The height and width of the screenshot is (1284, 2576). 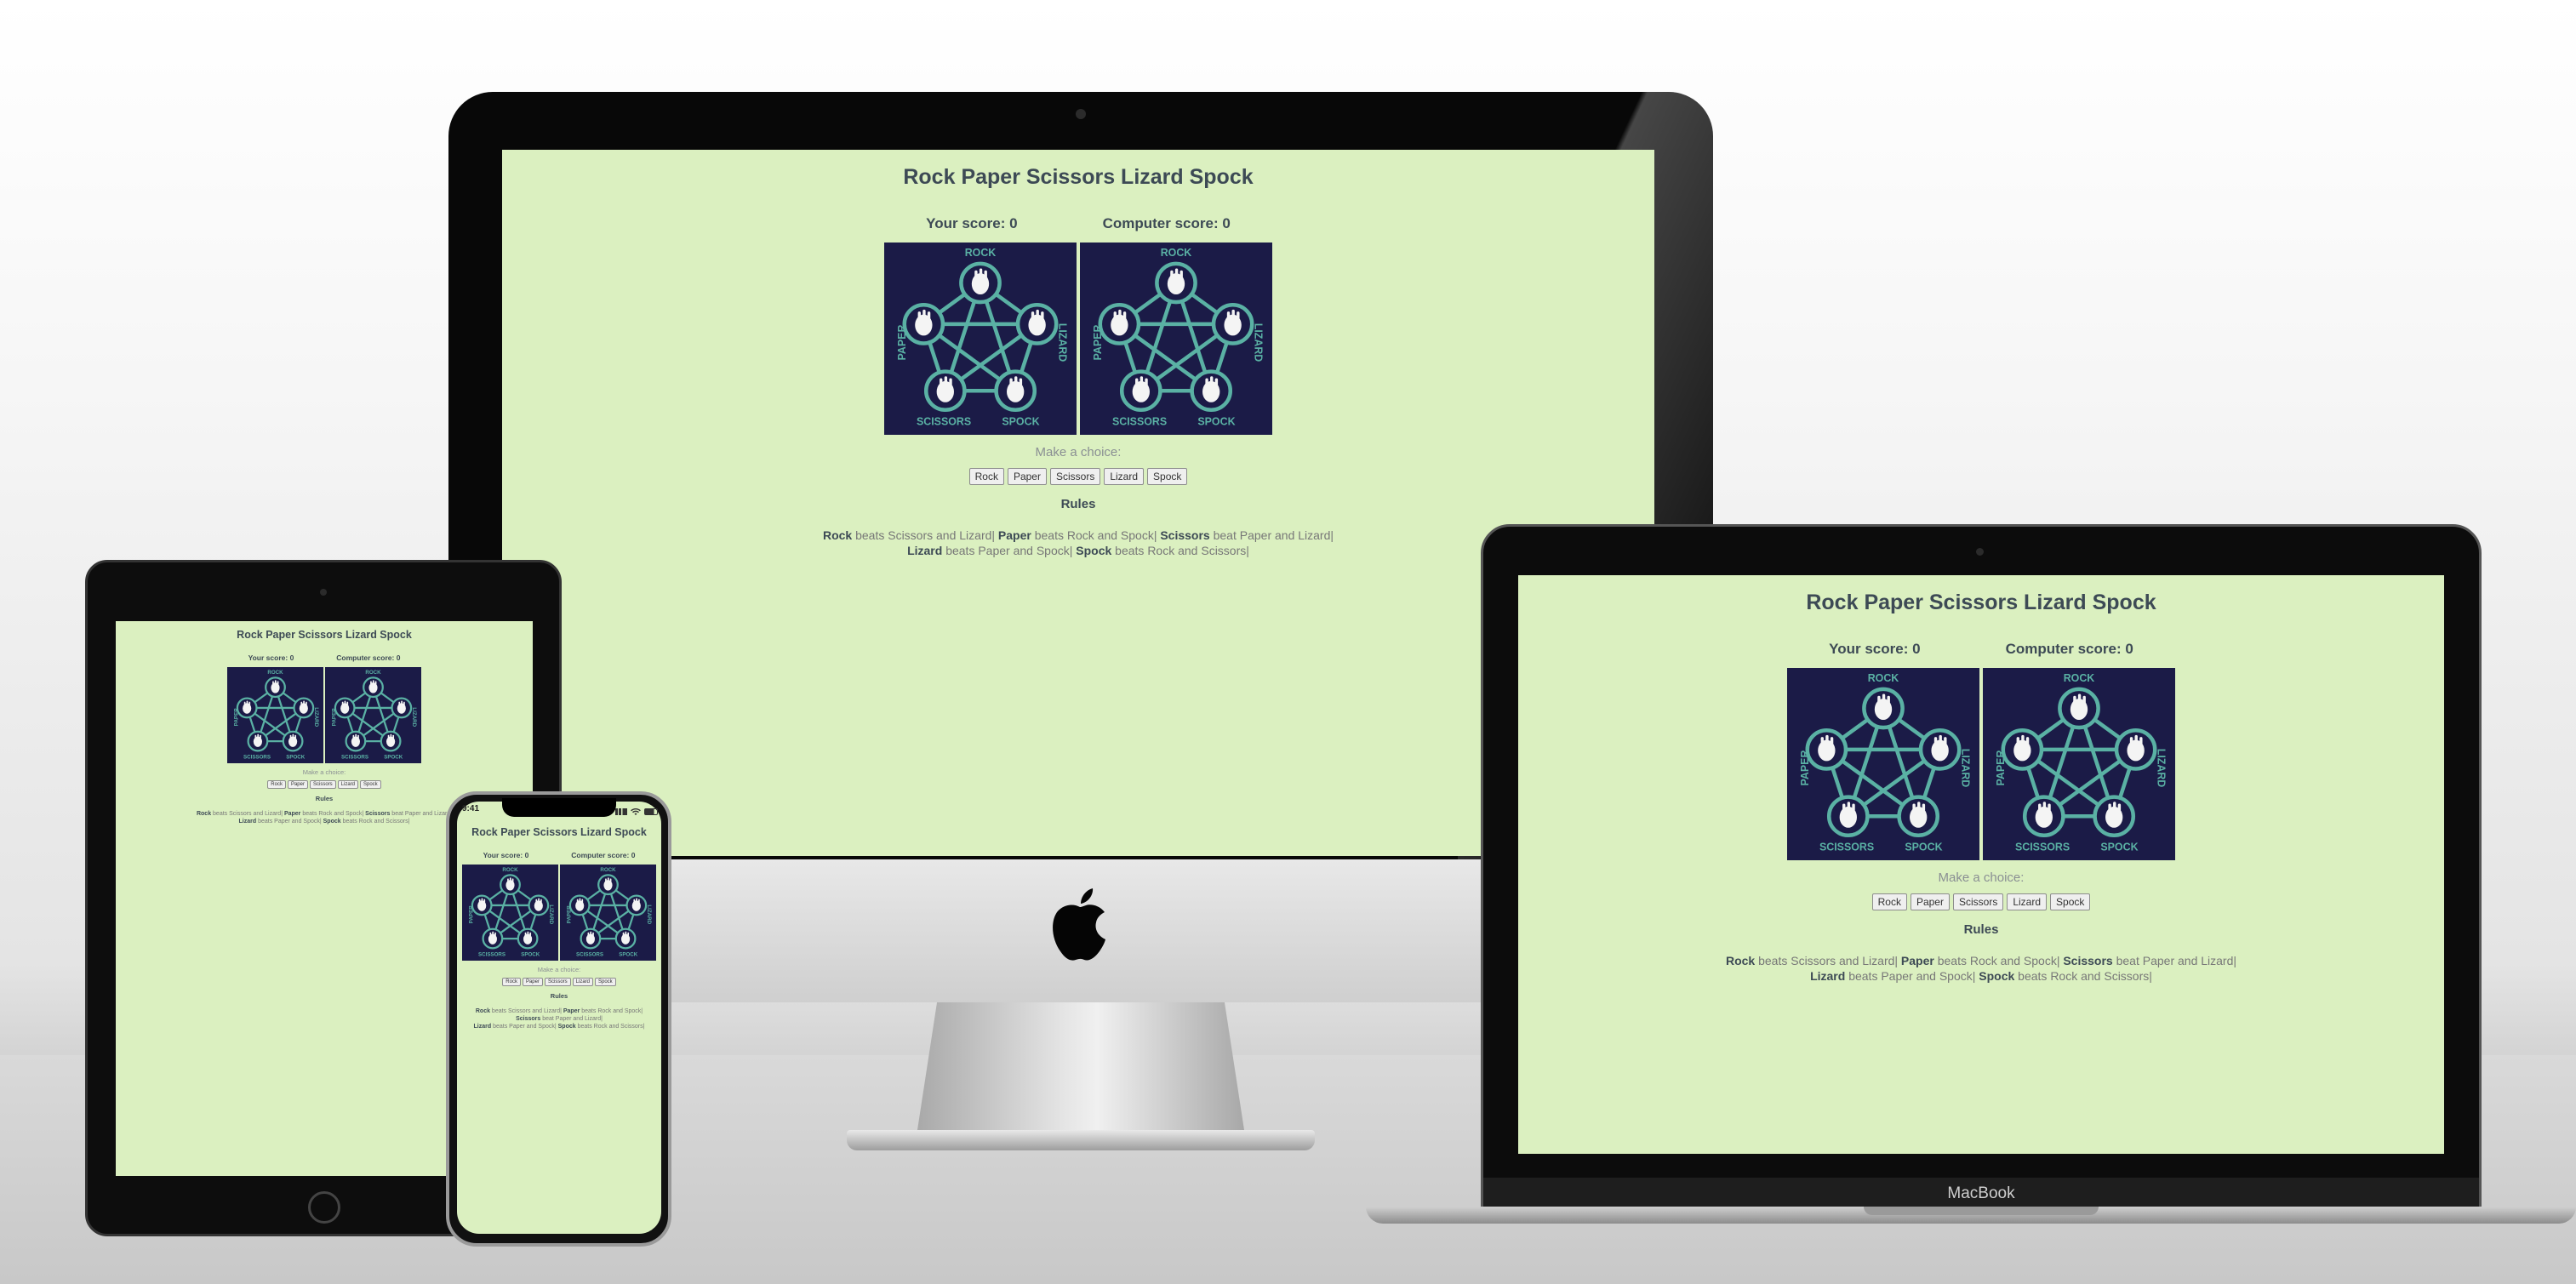 What do you see at coordinates (1885, 762) in the screenshot?
I see `rpsls-diagram: ROCK PAPER SCISSORS SPOCK LIZARD` at bounding box center [1885, 762].